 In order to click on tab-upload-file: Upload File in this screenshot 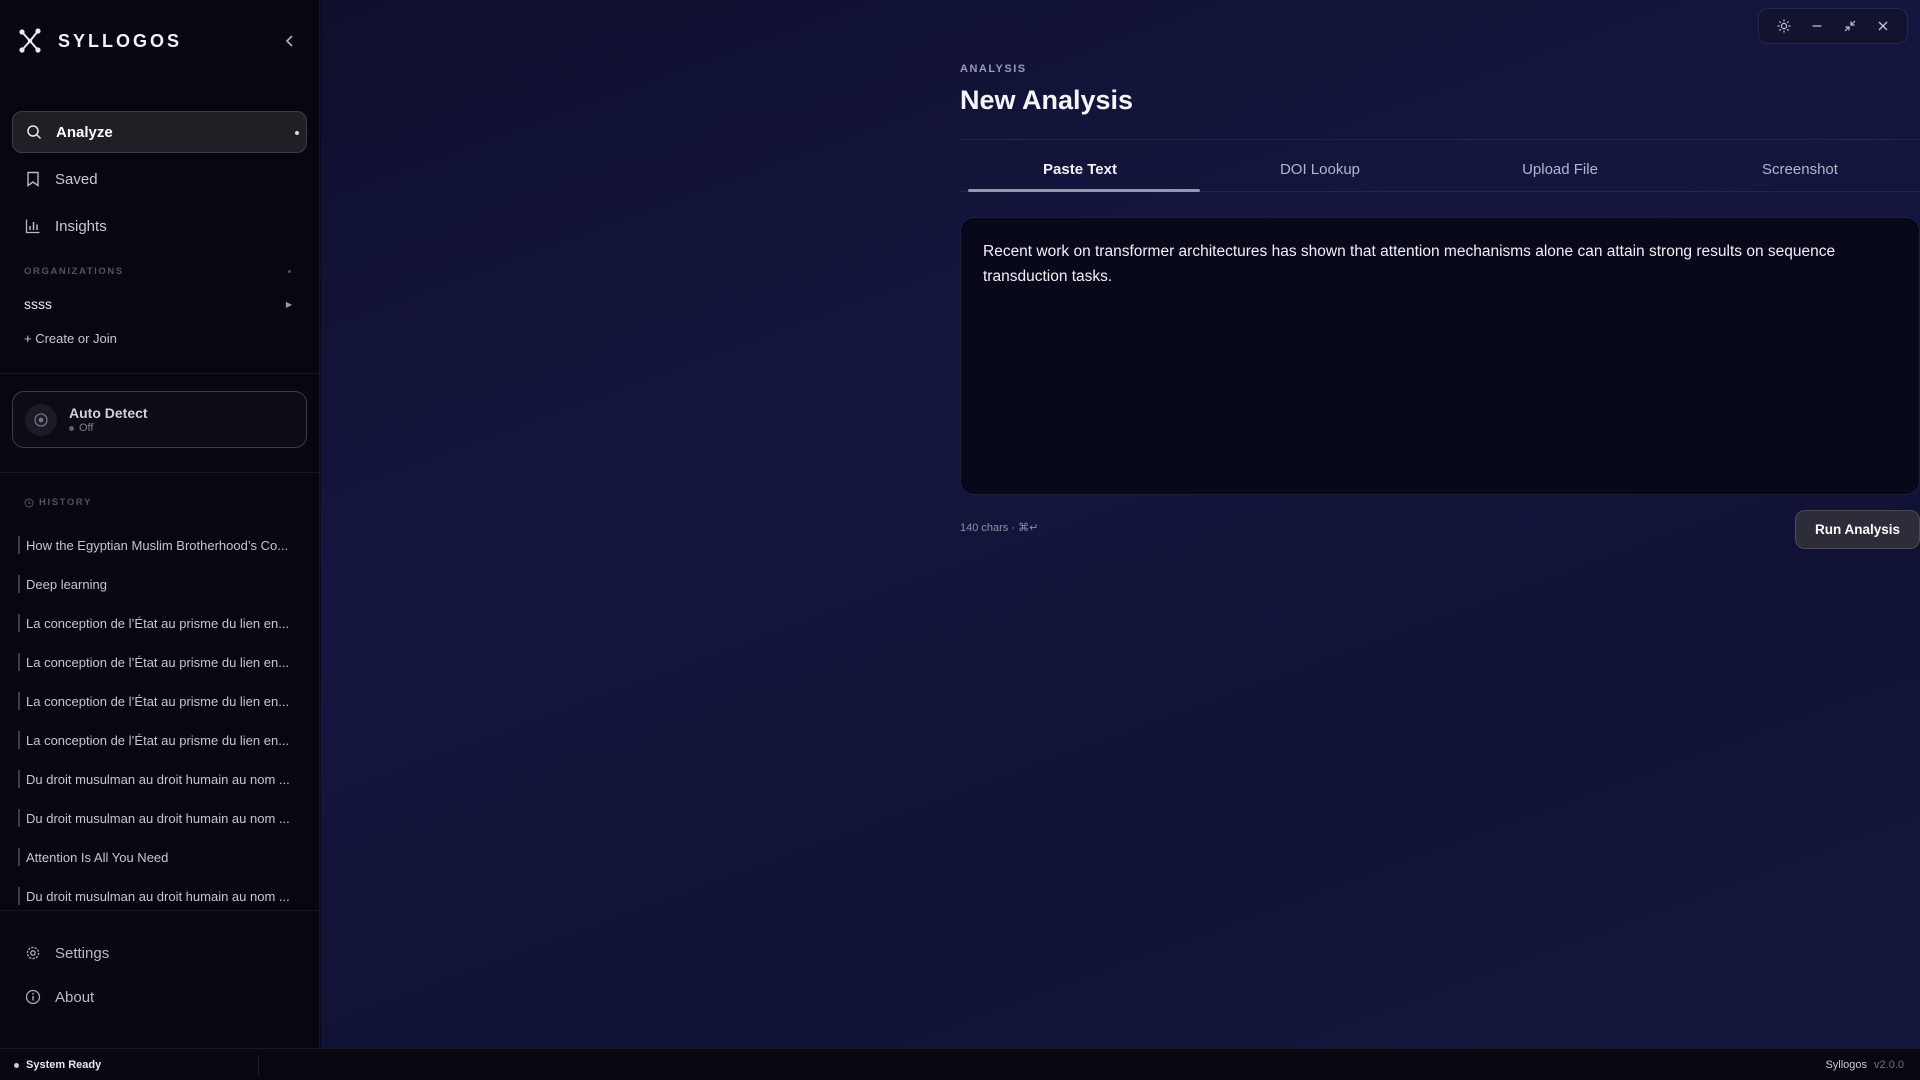, I will do `click(1560, 169)`.